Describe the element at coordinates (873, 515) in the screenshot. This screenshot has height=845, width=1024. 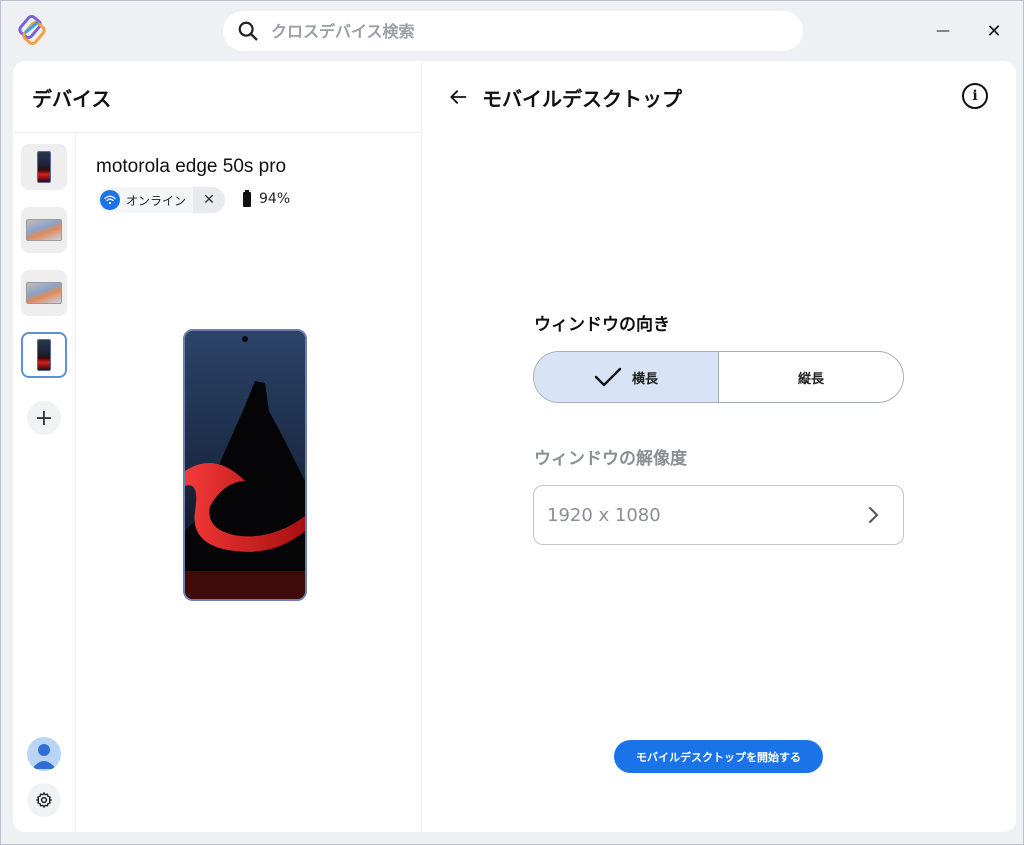
I see `chevron-right-icon` at that location.